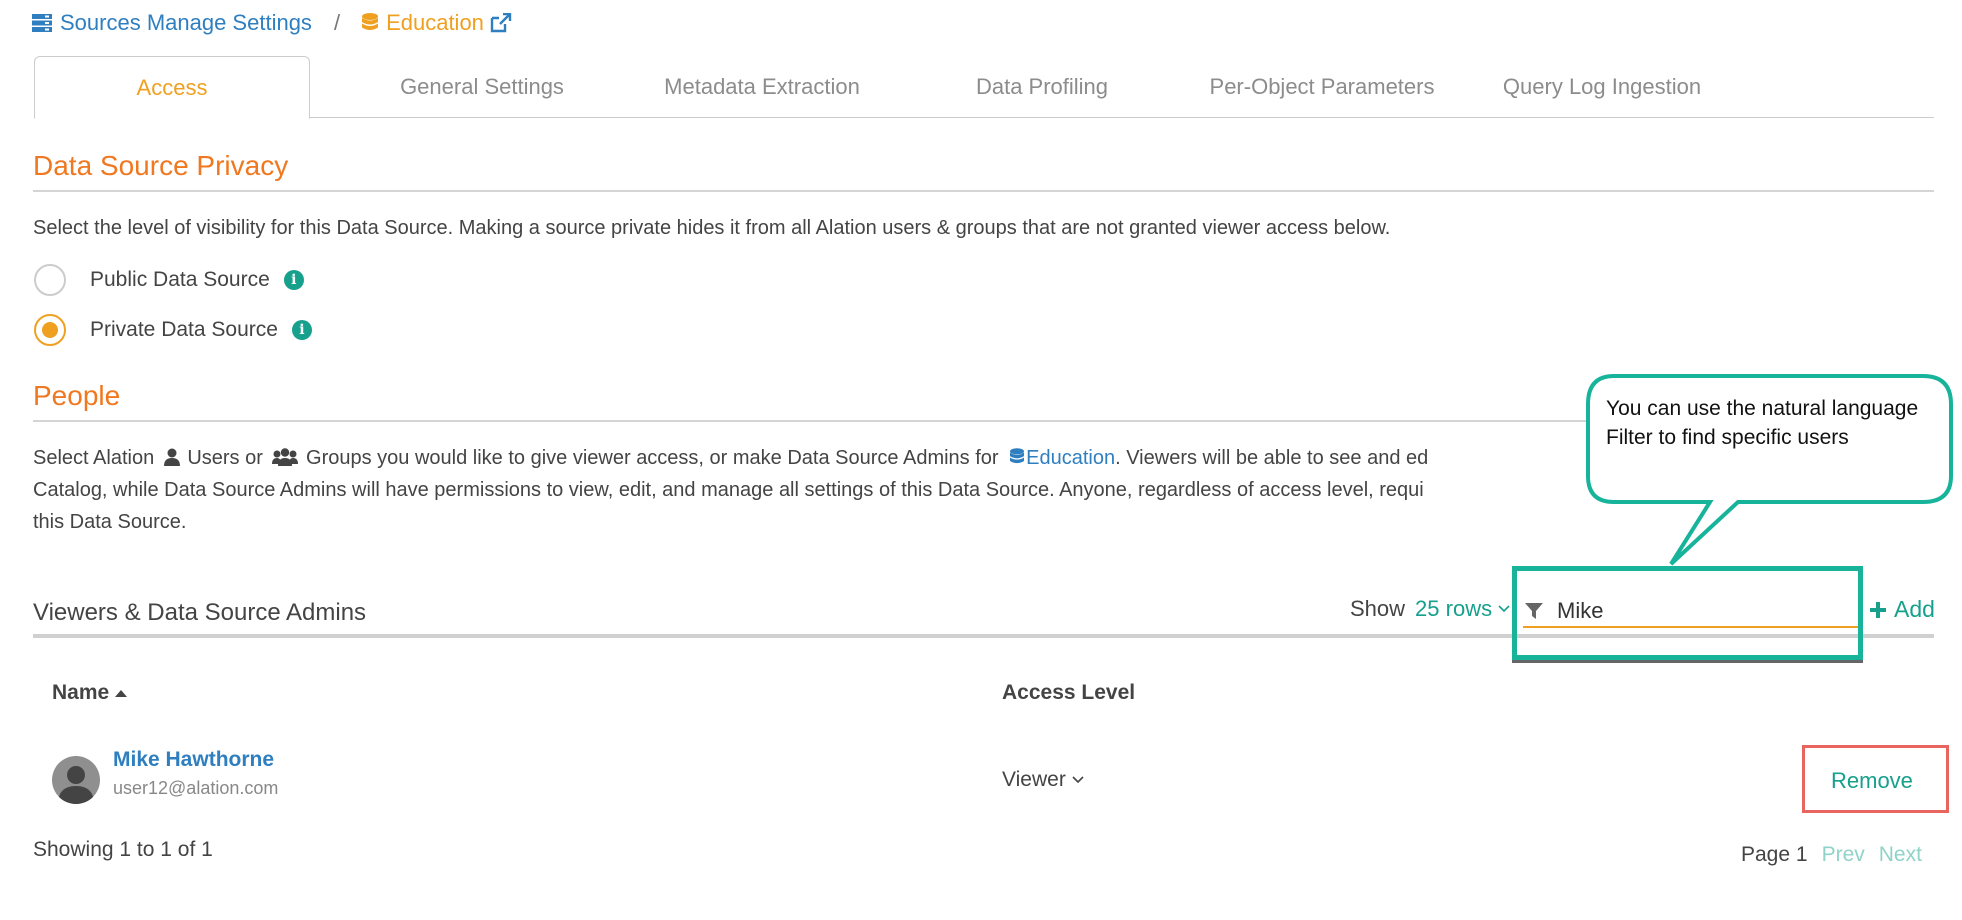 This screenshot has height=920, width=1962. I want to click on tab-access: Access, so click(172, 87).